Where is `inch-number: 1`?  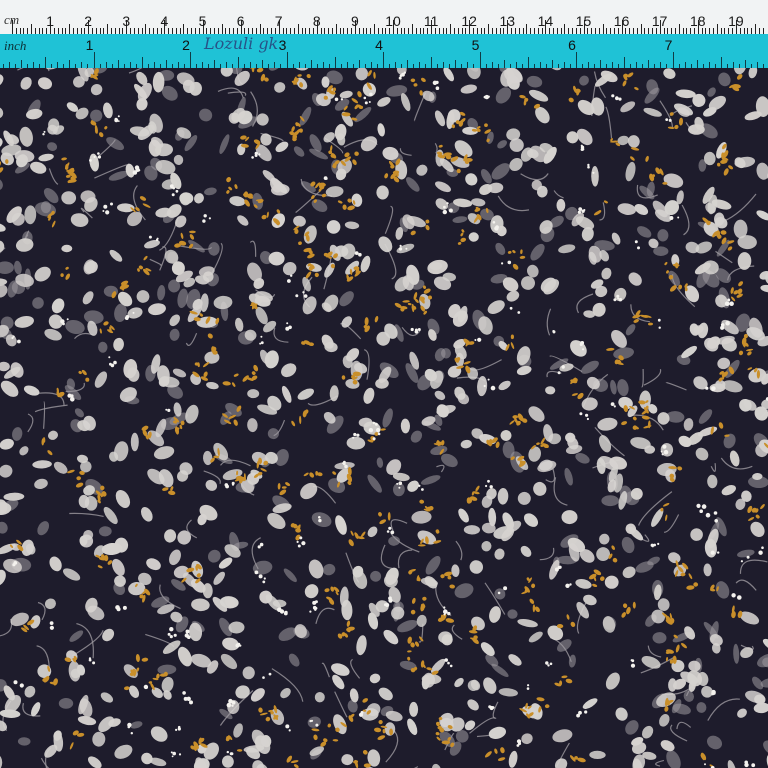
inch-number: 1 is located at coordinates (89, 45).